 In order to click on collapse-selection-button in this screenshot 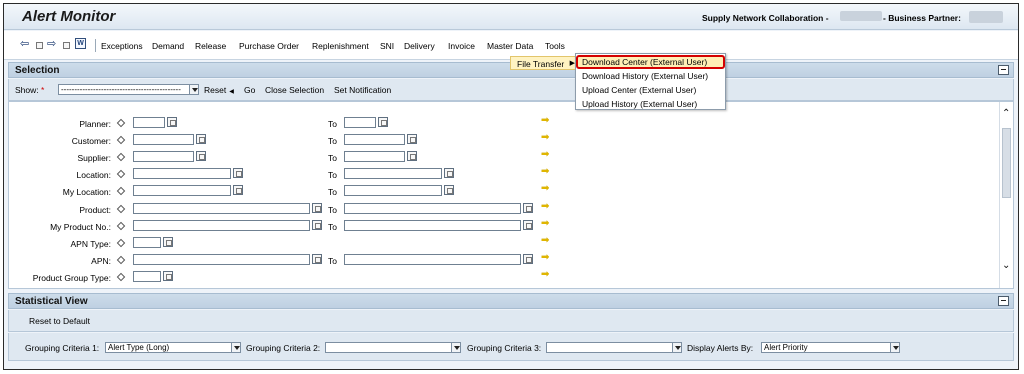, I will do `click(1003, 70)`.